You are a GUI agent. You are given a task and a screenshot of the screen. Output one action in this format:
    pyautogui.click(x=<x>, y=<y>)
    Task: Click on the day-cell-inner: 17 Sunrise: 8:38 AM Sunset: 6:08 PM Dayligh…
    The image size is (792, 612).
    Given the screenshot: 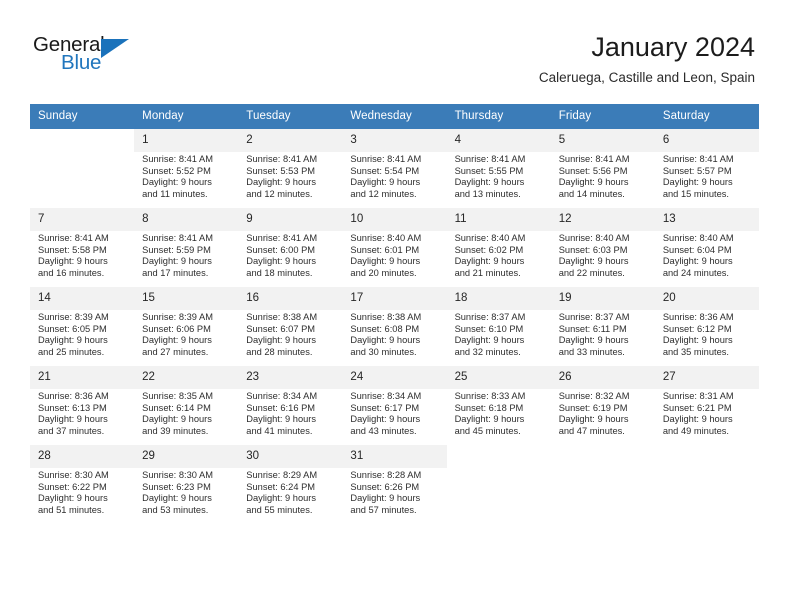 What is the action you would take?
    pyautogui.click(x=394, y=326)
    